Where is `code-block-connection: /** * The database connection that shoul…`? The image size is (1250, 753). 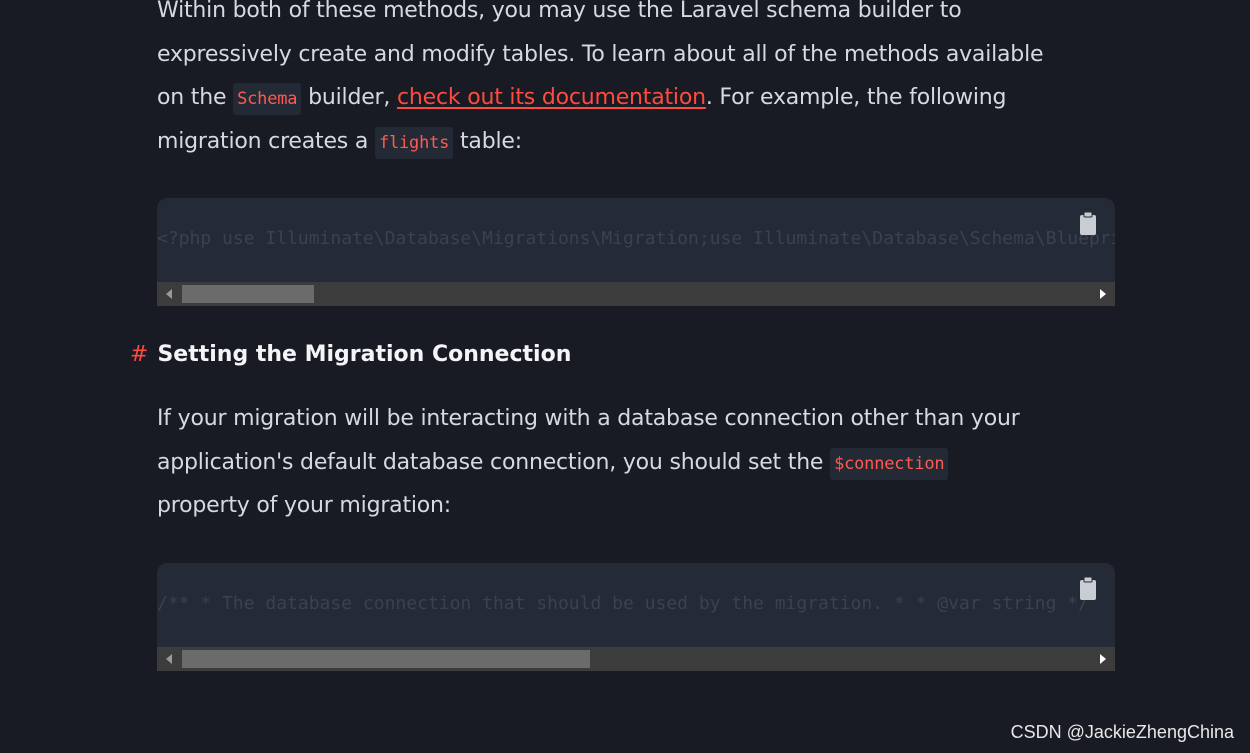
code-block-connection: /** * The database connection that shoul… is located at coordinates (636, 617).